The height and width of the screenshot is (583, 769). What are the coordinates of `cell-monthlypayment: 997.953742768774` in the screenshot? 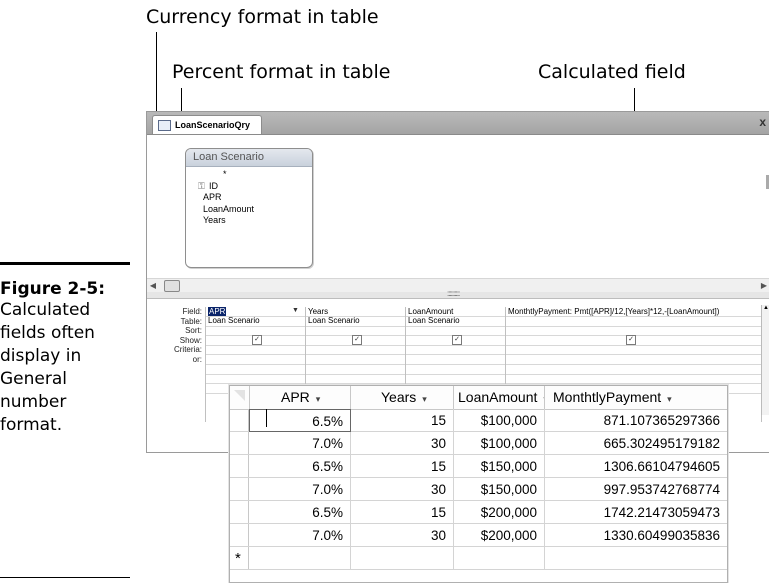 It's located at (636, 489).